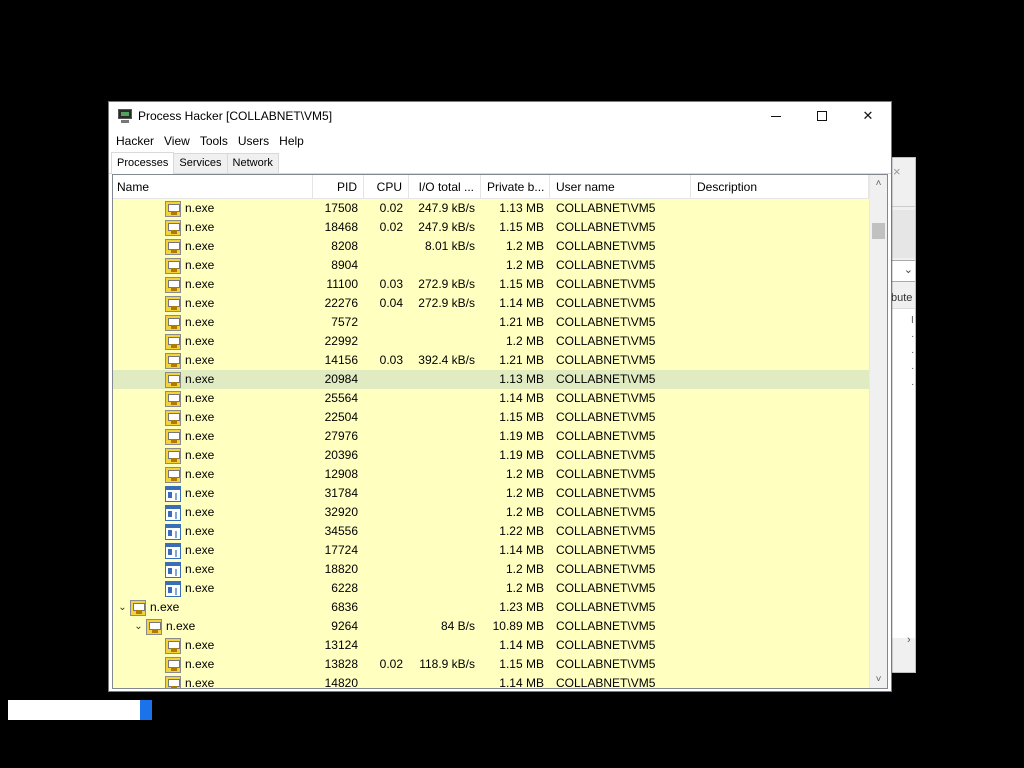 The height and width of the screenshot is (768, 1024). What do you see at coordinates (897, 171) in the screenshot?
I see `close-icon: ×` at bounding box center [897, 171].